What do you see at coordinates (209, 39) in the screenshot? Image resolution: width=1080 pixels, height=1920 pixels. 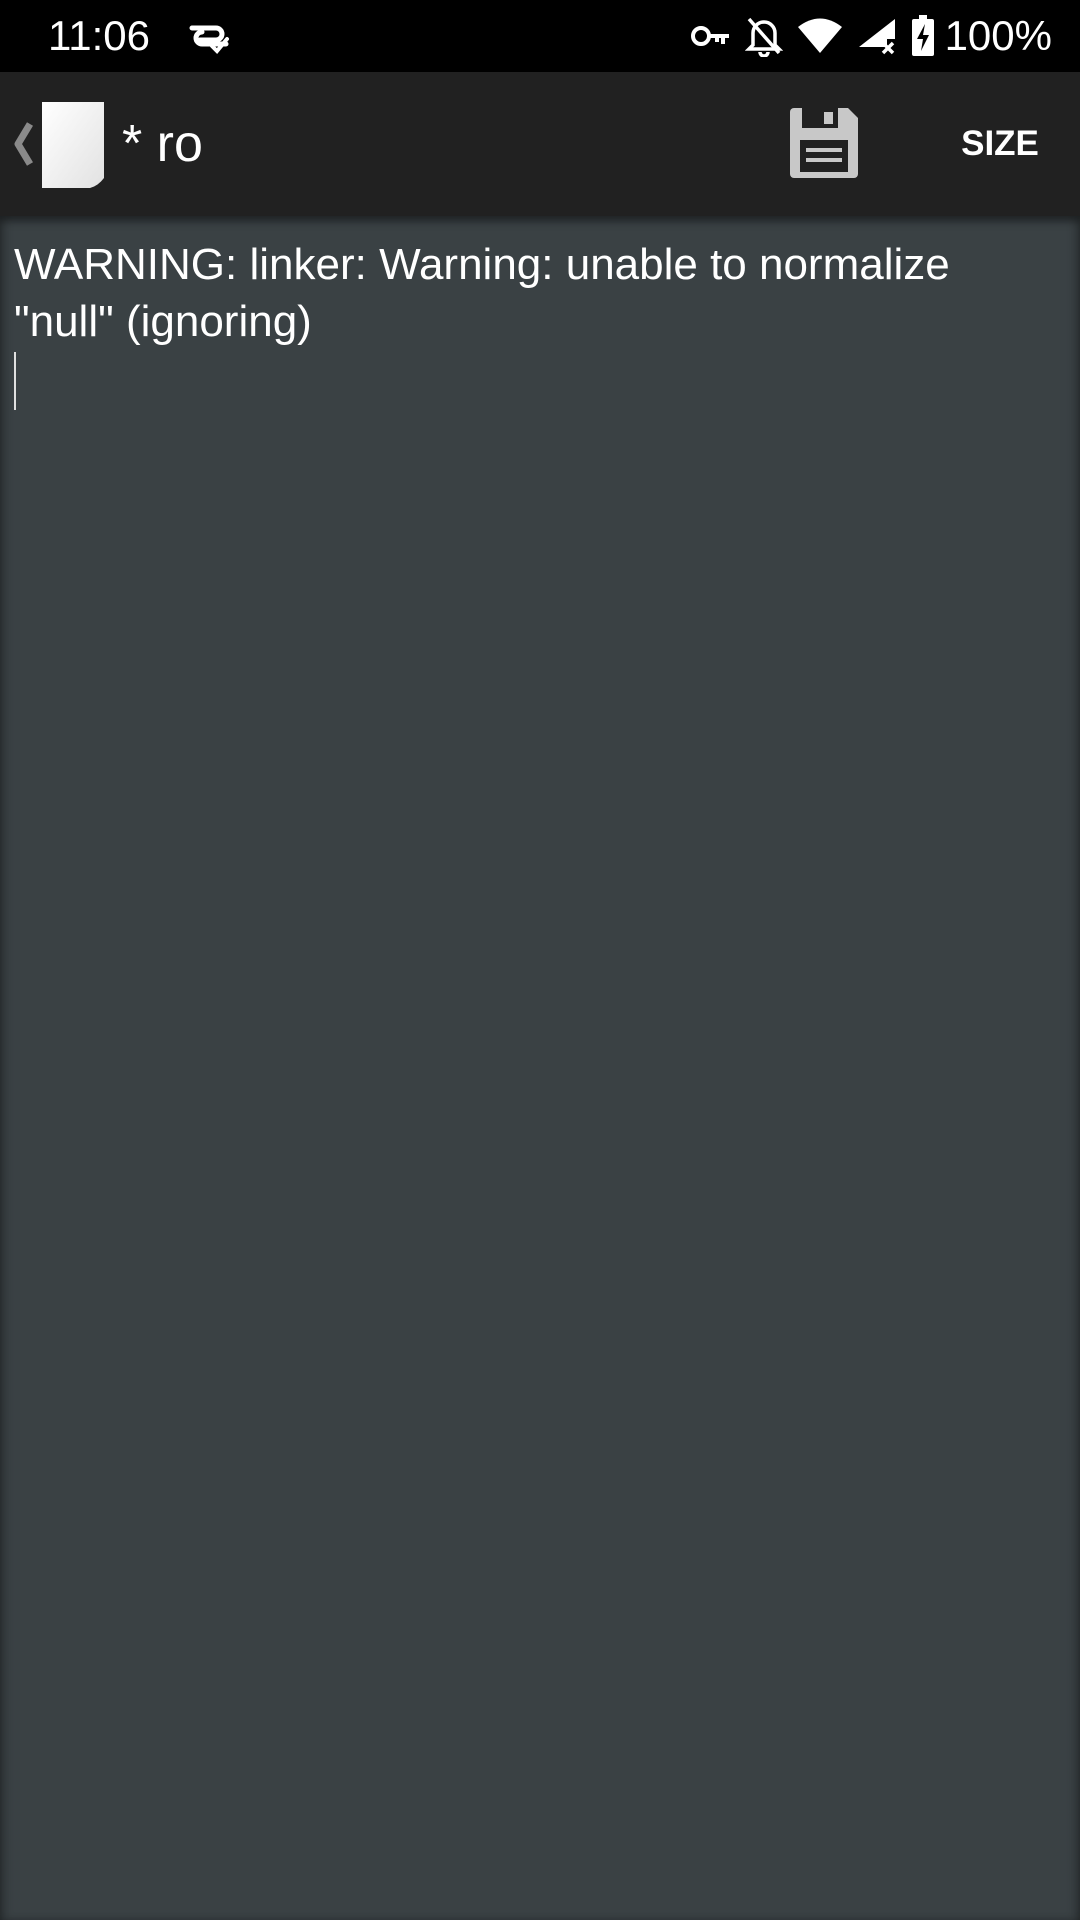 I see `app-sync-icon` at bounding box center [209, 39].